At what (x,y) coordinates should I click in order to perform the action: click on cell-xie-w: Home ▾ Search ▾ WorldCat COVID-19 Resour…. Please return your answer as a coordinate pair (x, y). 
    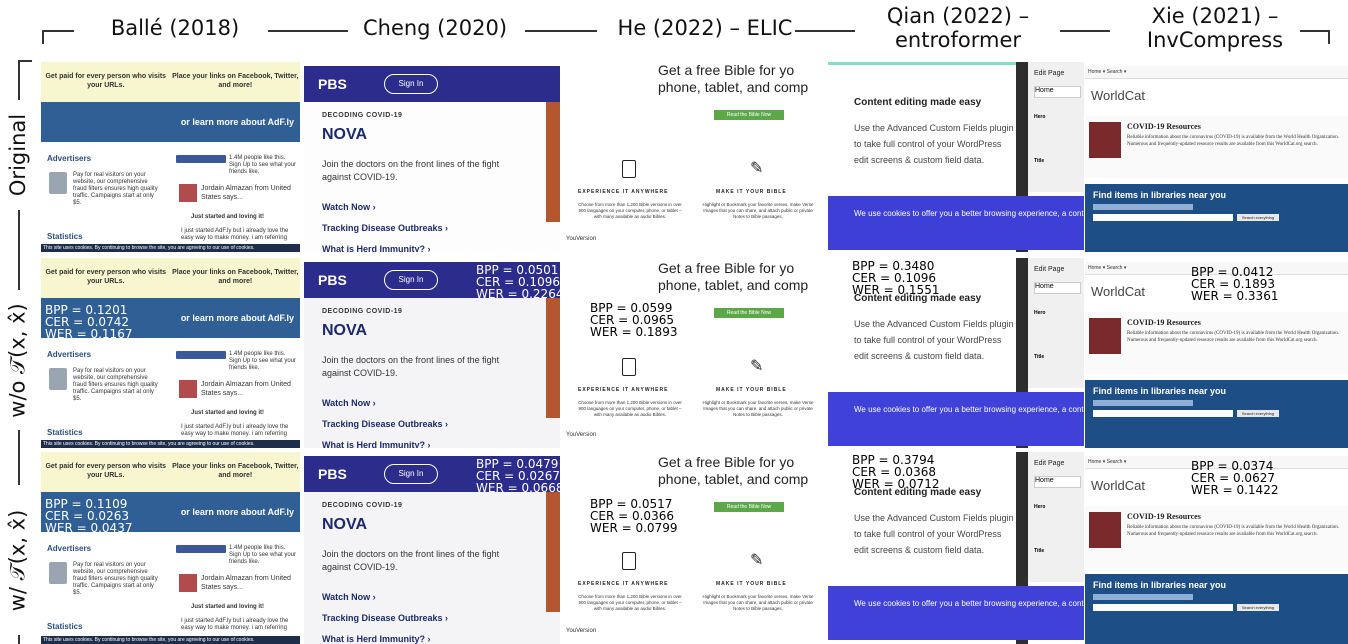
    Looking at the image, I should click on (1216, 550).